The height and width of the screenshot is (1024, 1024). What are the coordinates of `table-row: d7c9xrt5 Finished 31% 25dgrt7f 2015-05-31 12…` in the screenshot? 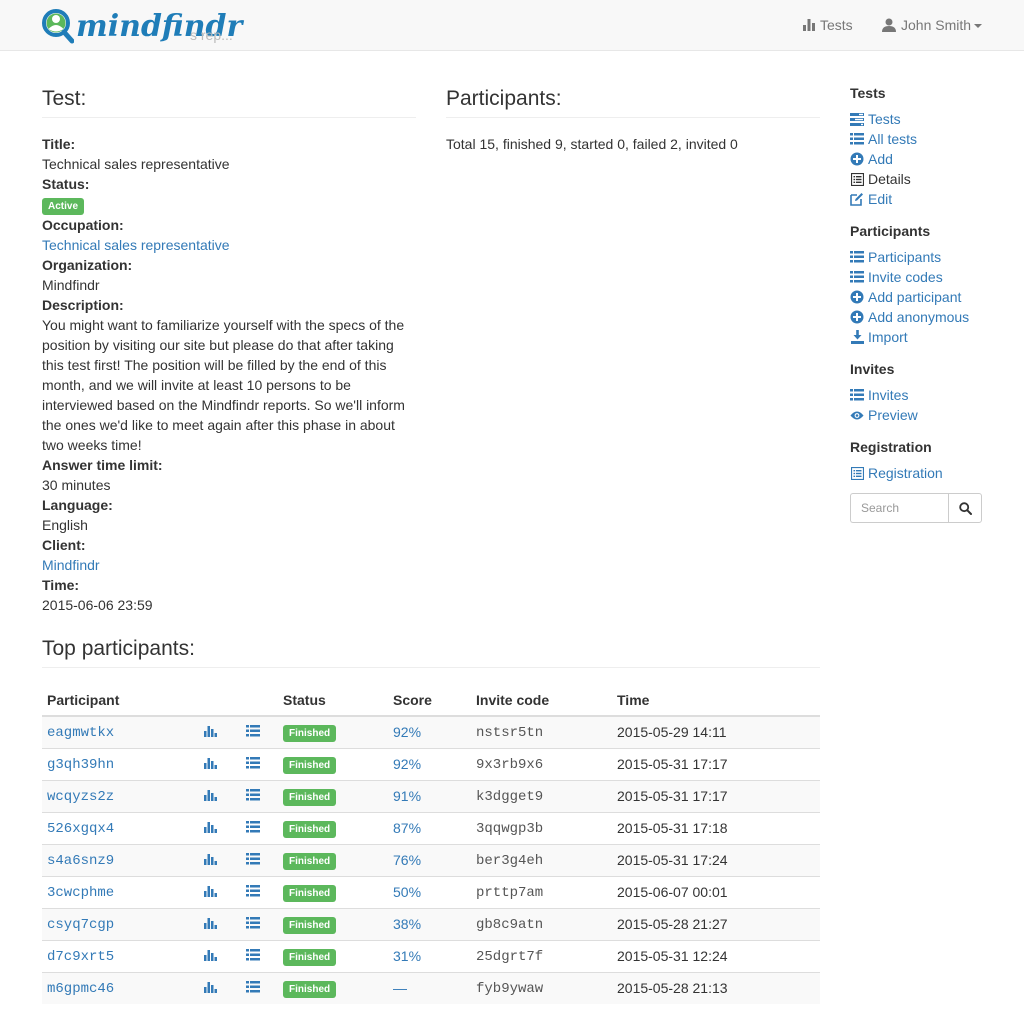 It's located at (431, 955).